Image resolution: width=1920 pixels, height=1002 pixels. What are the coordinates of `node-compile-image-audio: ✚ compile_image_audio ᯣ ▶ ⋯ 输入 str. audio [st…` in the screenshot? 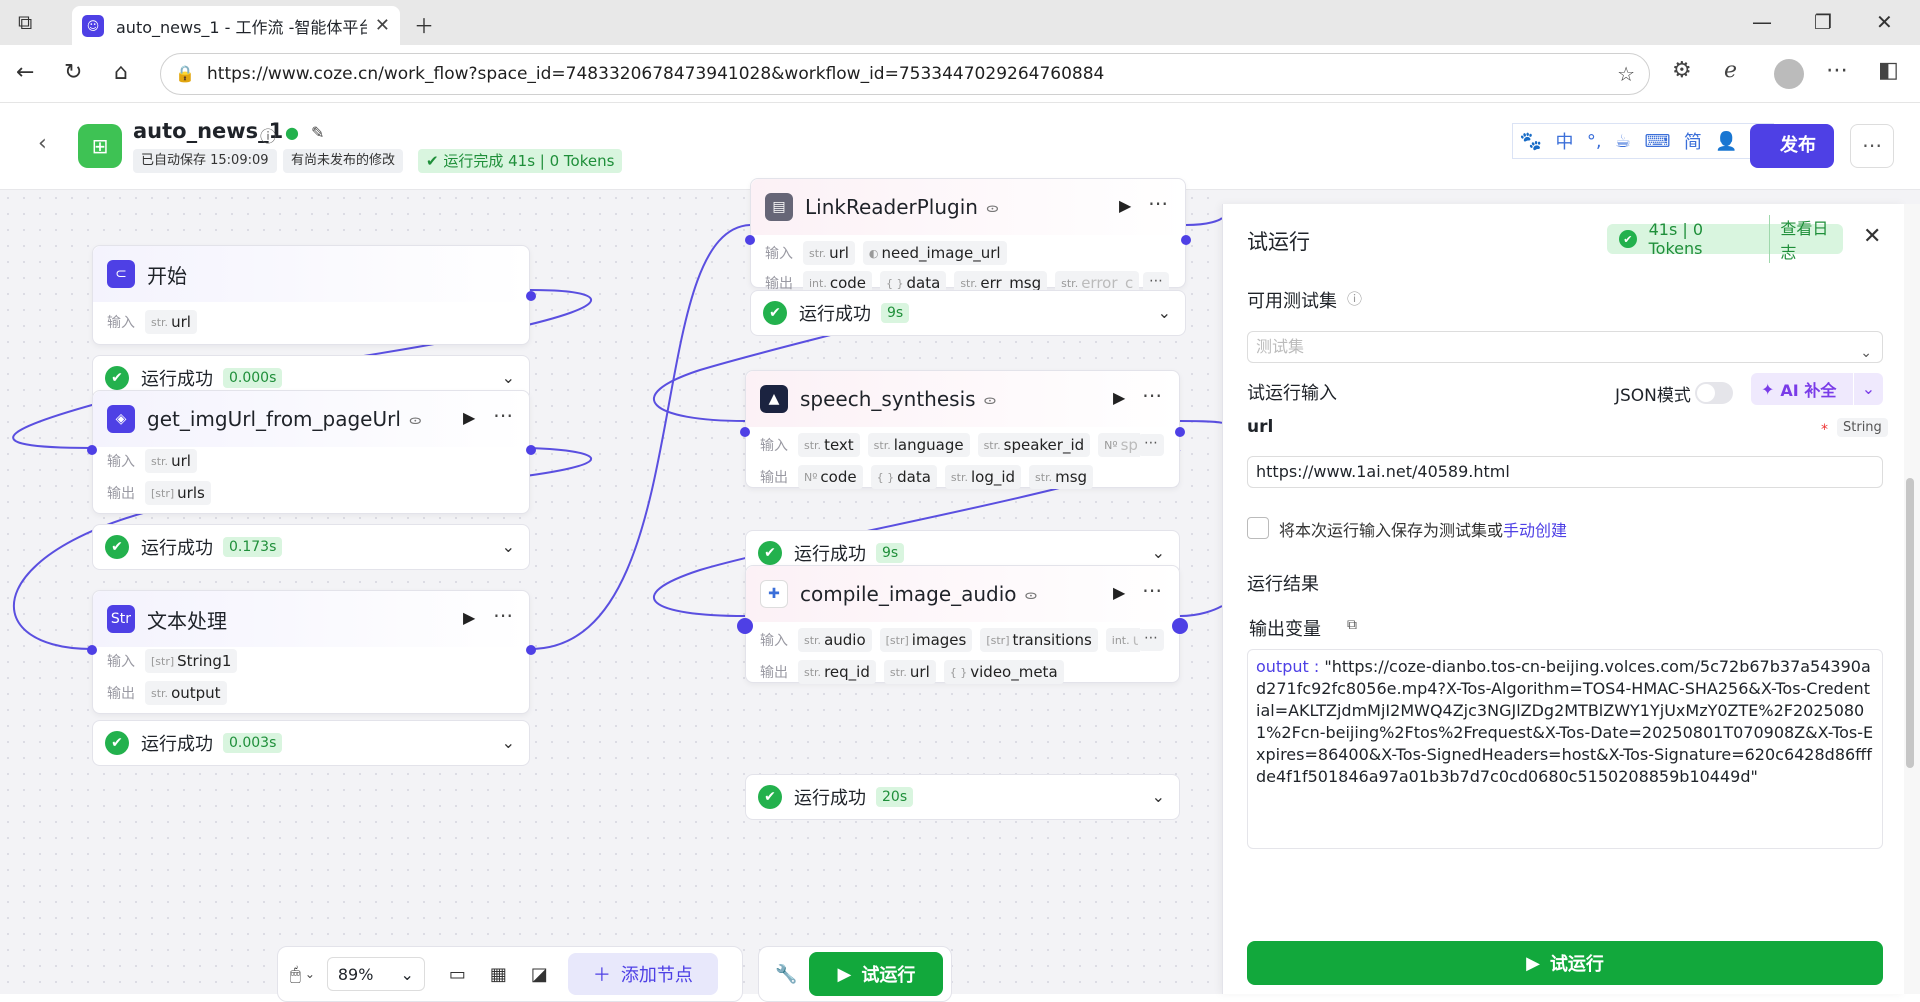 It's located at (962, 624).